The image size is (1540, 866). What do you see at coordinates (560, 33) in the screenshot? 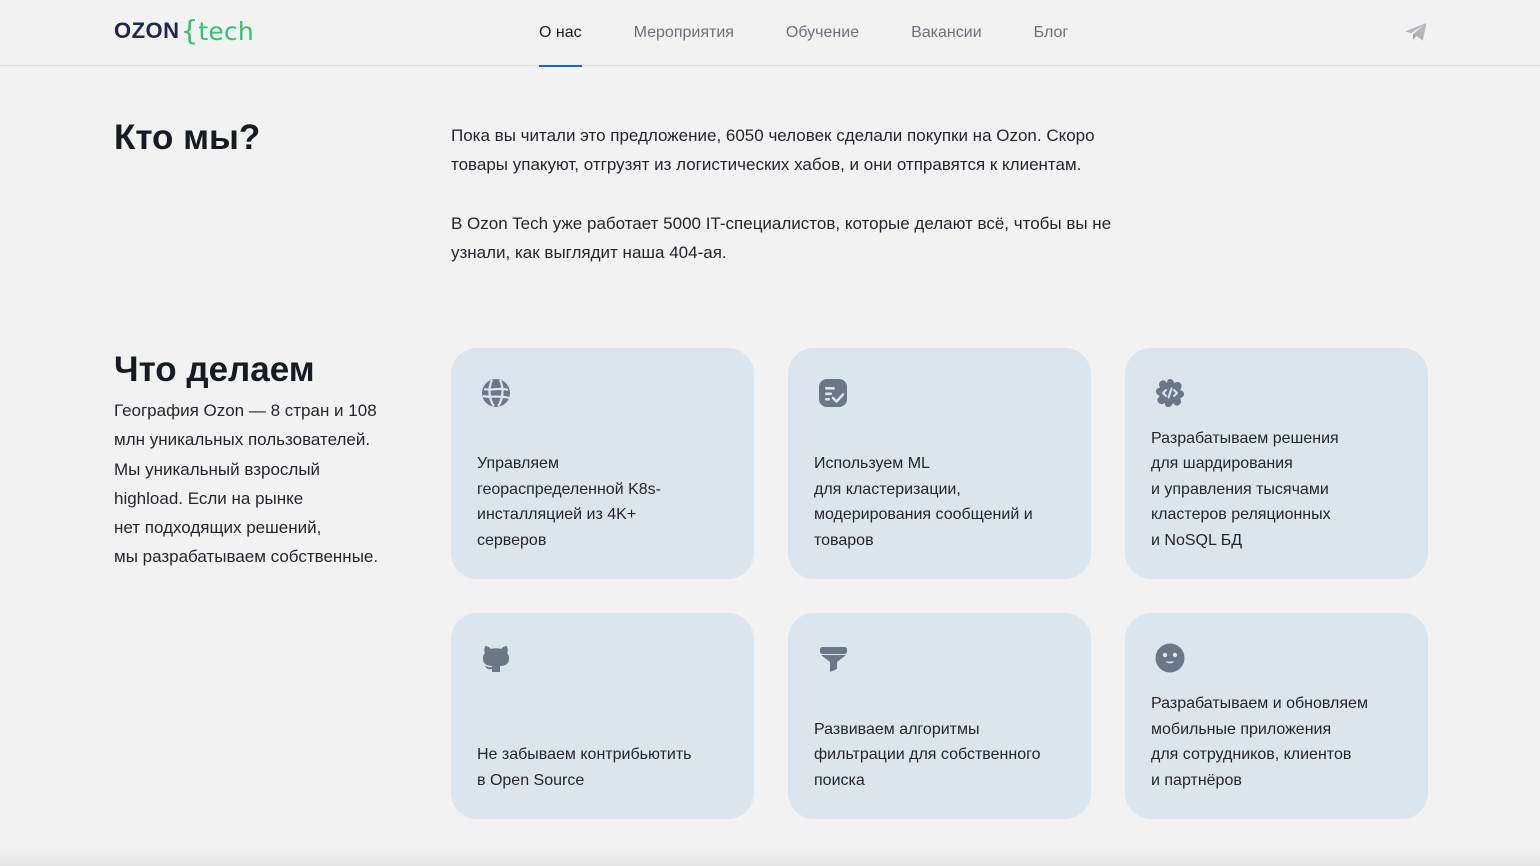
I see `nav-item-about: О нас` at bounding box center [560, 33].